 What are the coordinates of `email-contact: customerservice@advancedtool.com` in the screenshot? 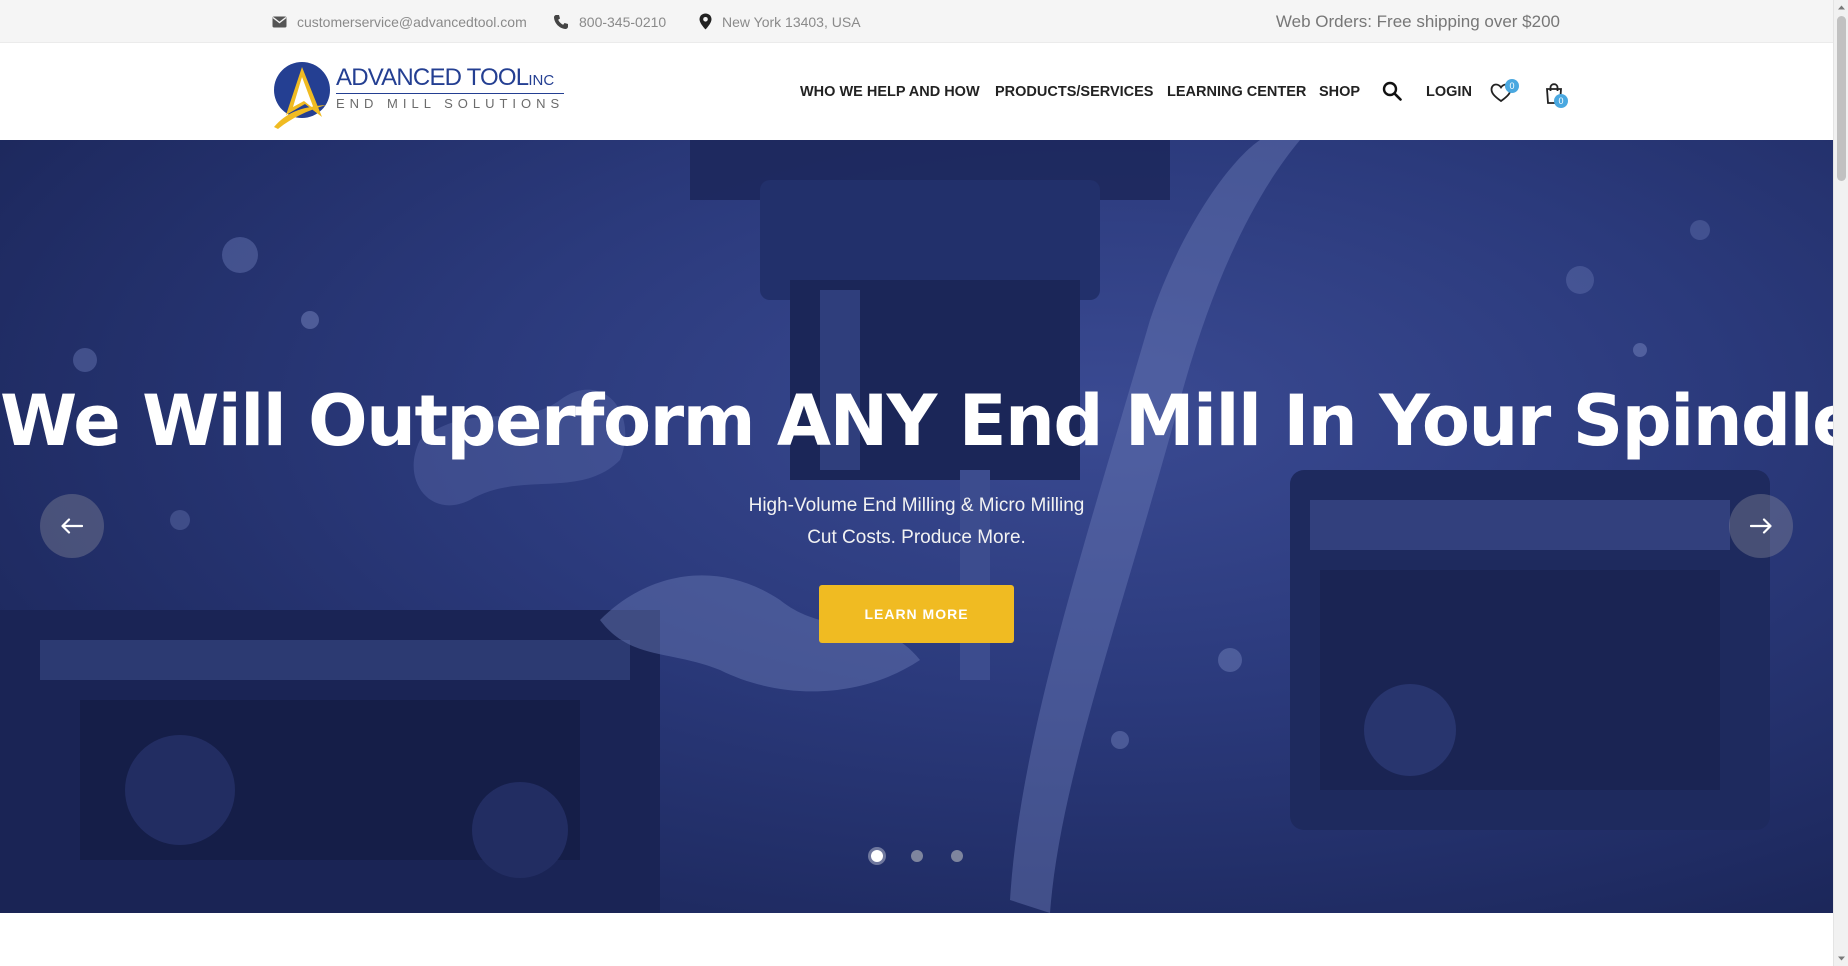 It's located at (399, 21).